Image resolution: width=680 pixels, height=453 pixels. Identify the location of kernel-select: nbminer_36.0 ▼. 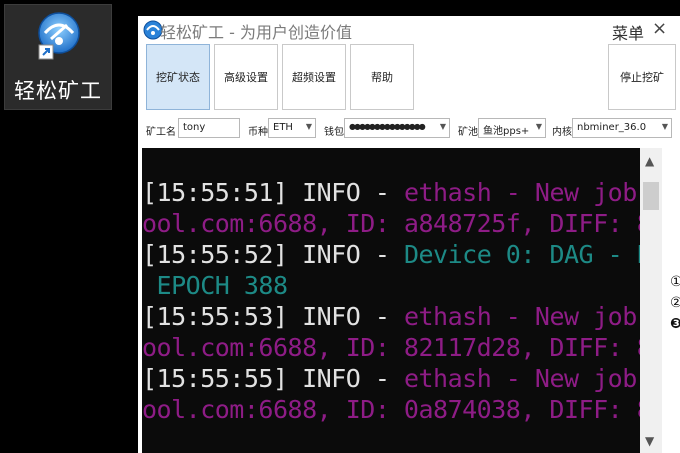
(622, 128).